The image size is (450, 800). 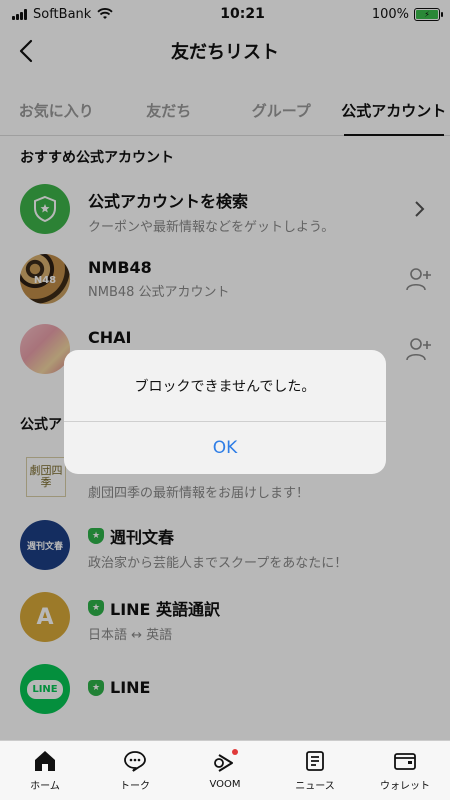 I want to click on notification-dot, so click(x=235, y=752).